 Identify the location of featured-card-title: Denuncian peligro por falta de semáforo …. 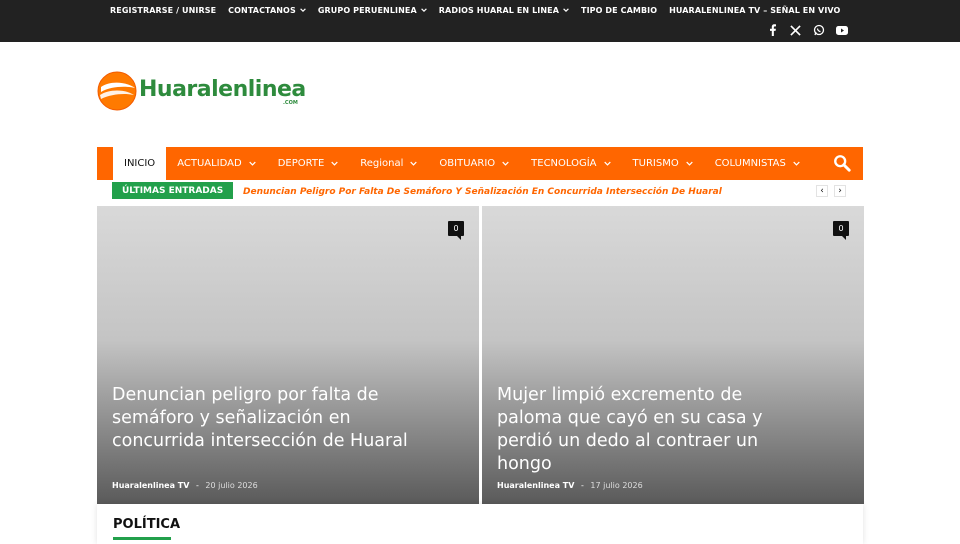
(262, 418).